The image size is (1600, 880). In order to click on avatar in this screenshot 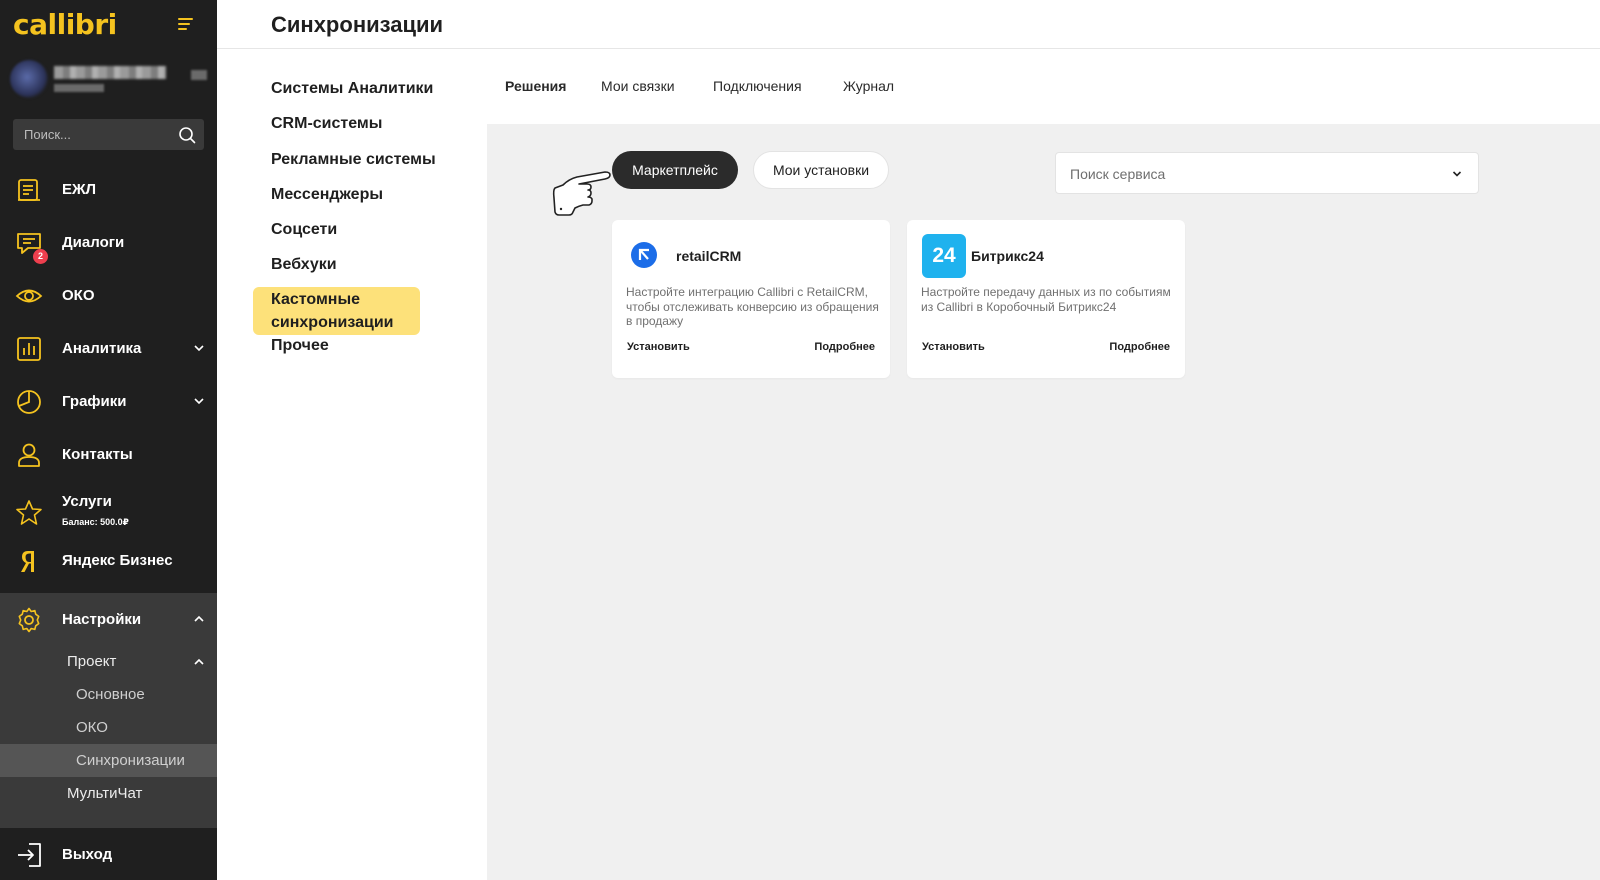, I will do `click(29, 79)`.